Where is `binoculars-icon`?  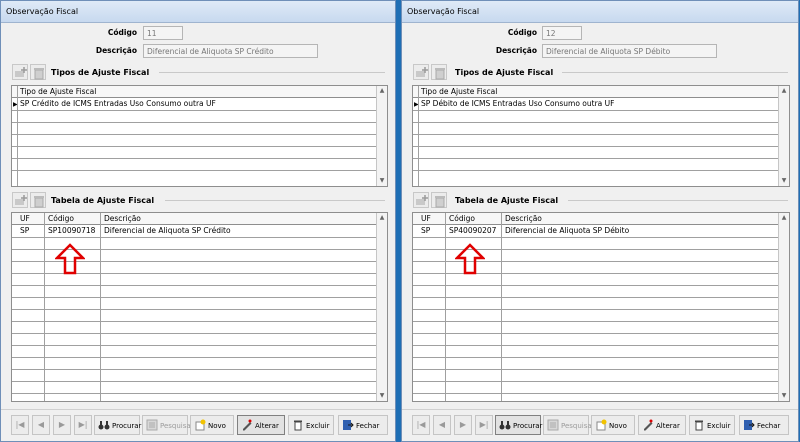
binoculars-icon is located at coordinates (104, 425).